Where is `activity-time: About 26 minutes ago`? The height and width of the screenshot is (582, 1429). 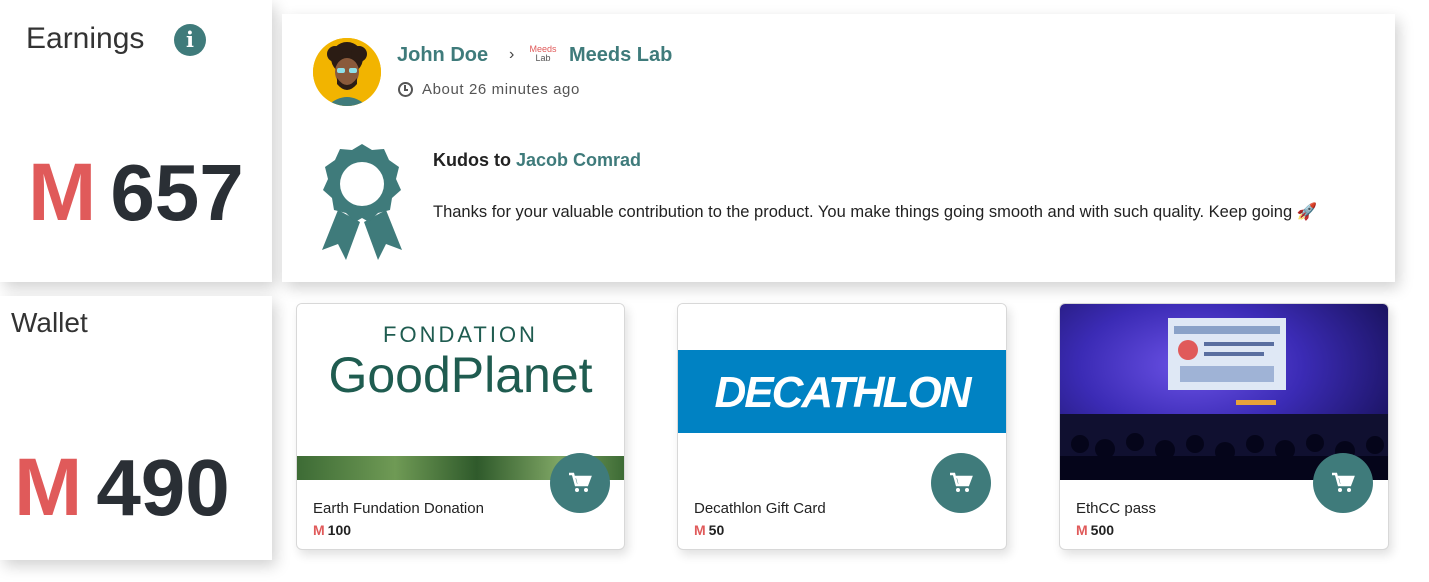
activity-time: About 26 minutes ago is located at coordinates (501, 89).